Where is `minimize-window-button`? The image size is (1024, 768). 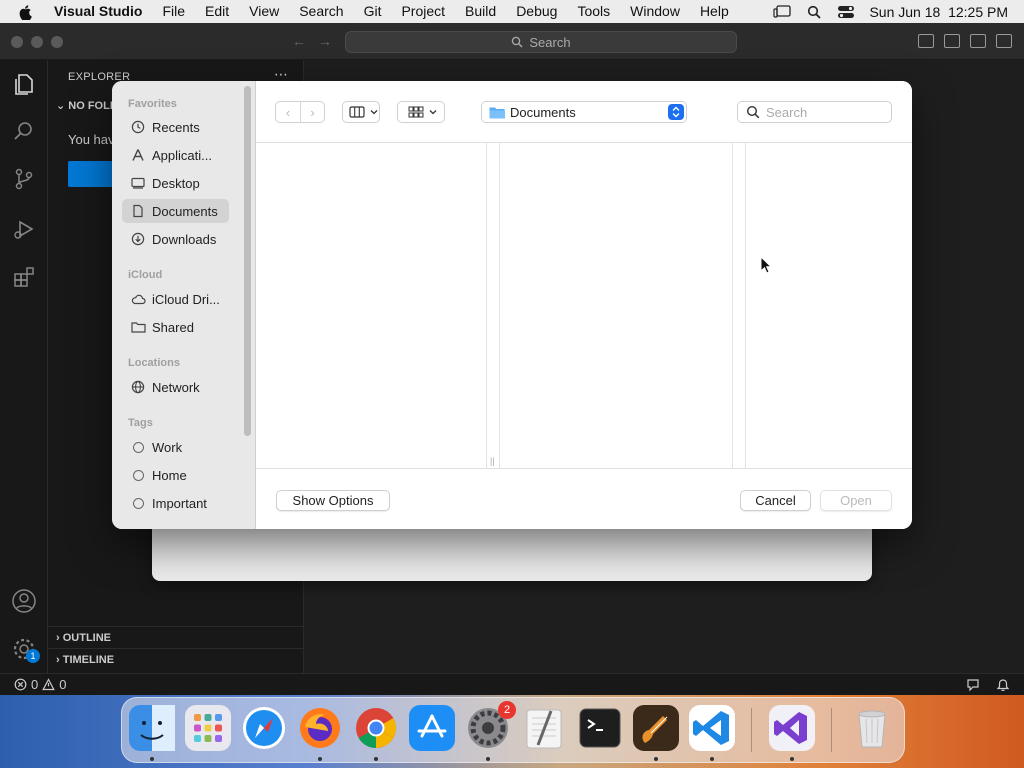 minimize-window-button is located at coordinates (37, 42).